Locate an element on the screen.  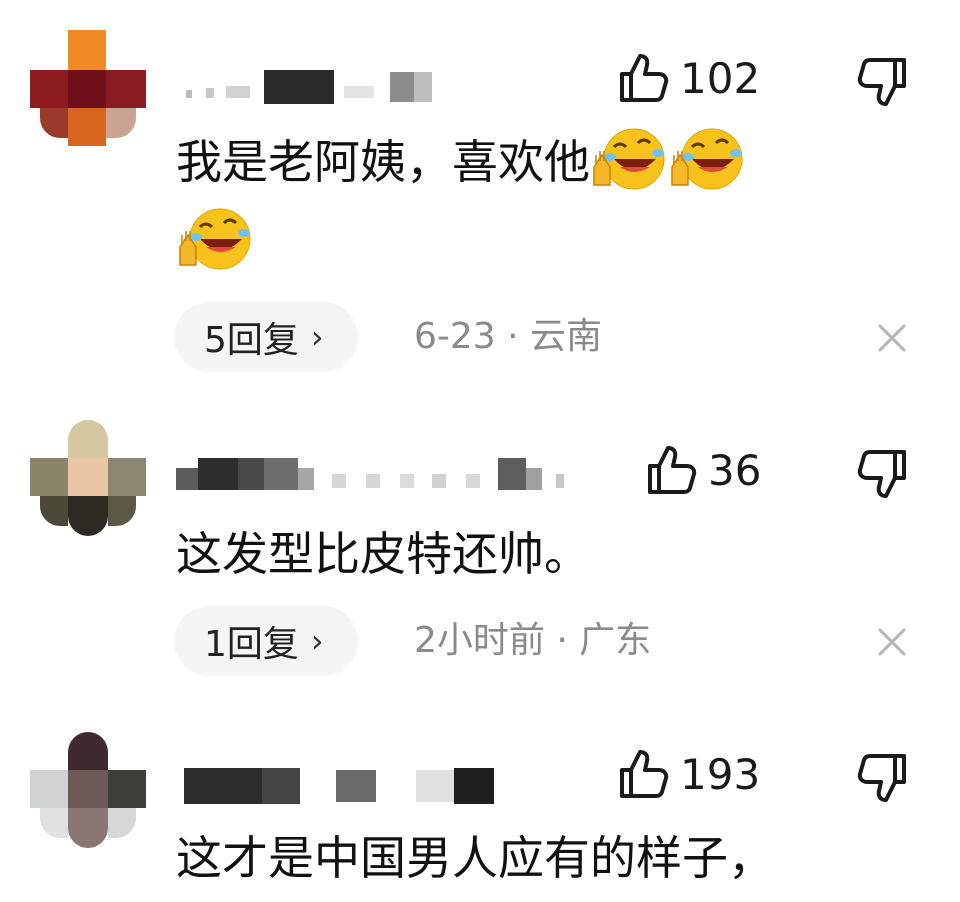
like-button: 102 is located at coordinates (689, 78).